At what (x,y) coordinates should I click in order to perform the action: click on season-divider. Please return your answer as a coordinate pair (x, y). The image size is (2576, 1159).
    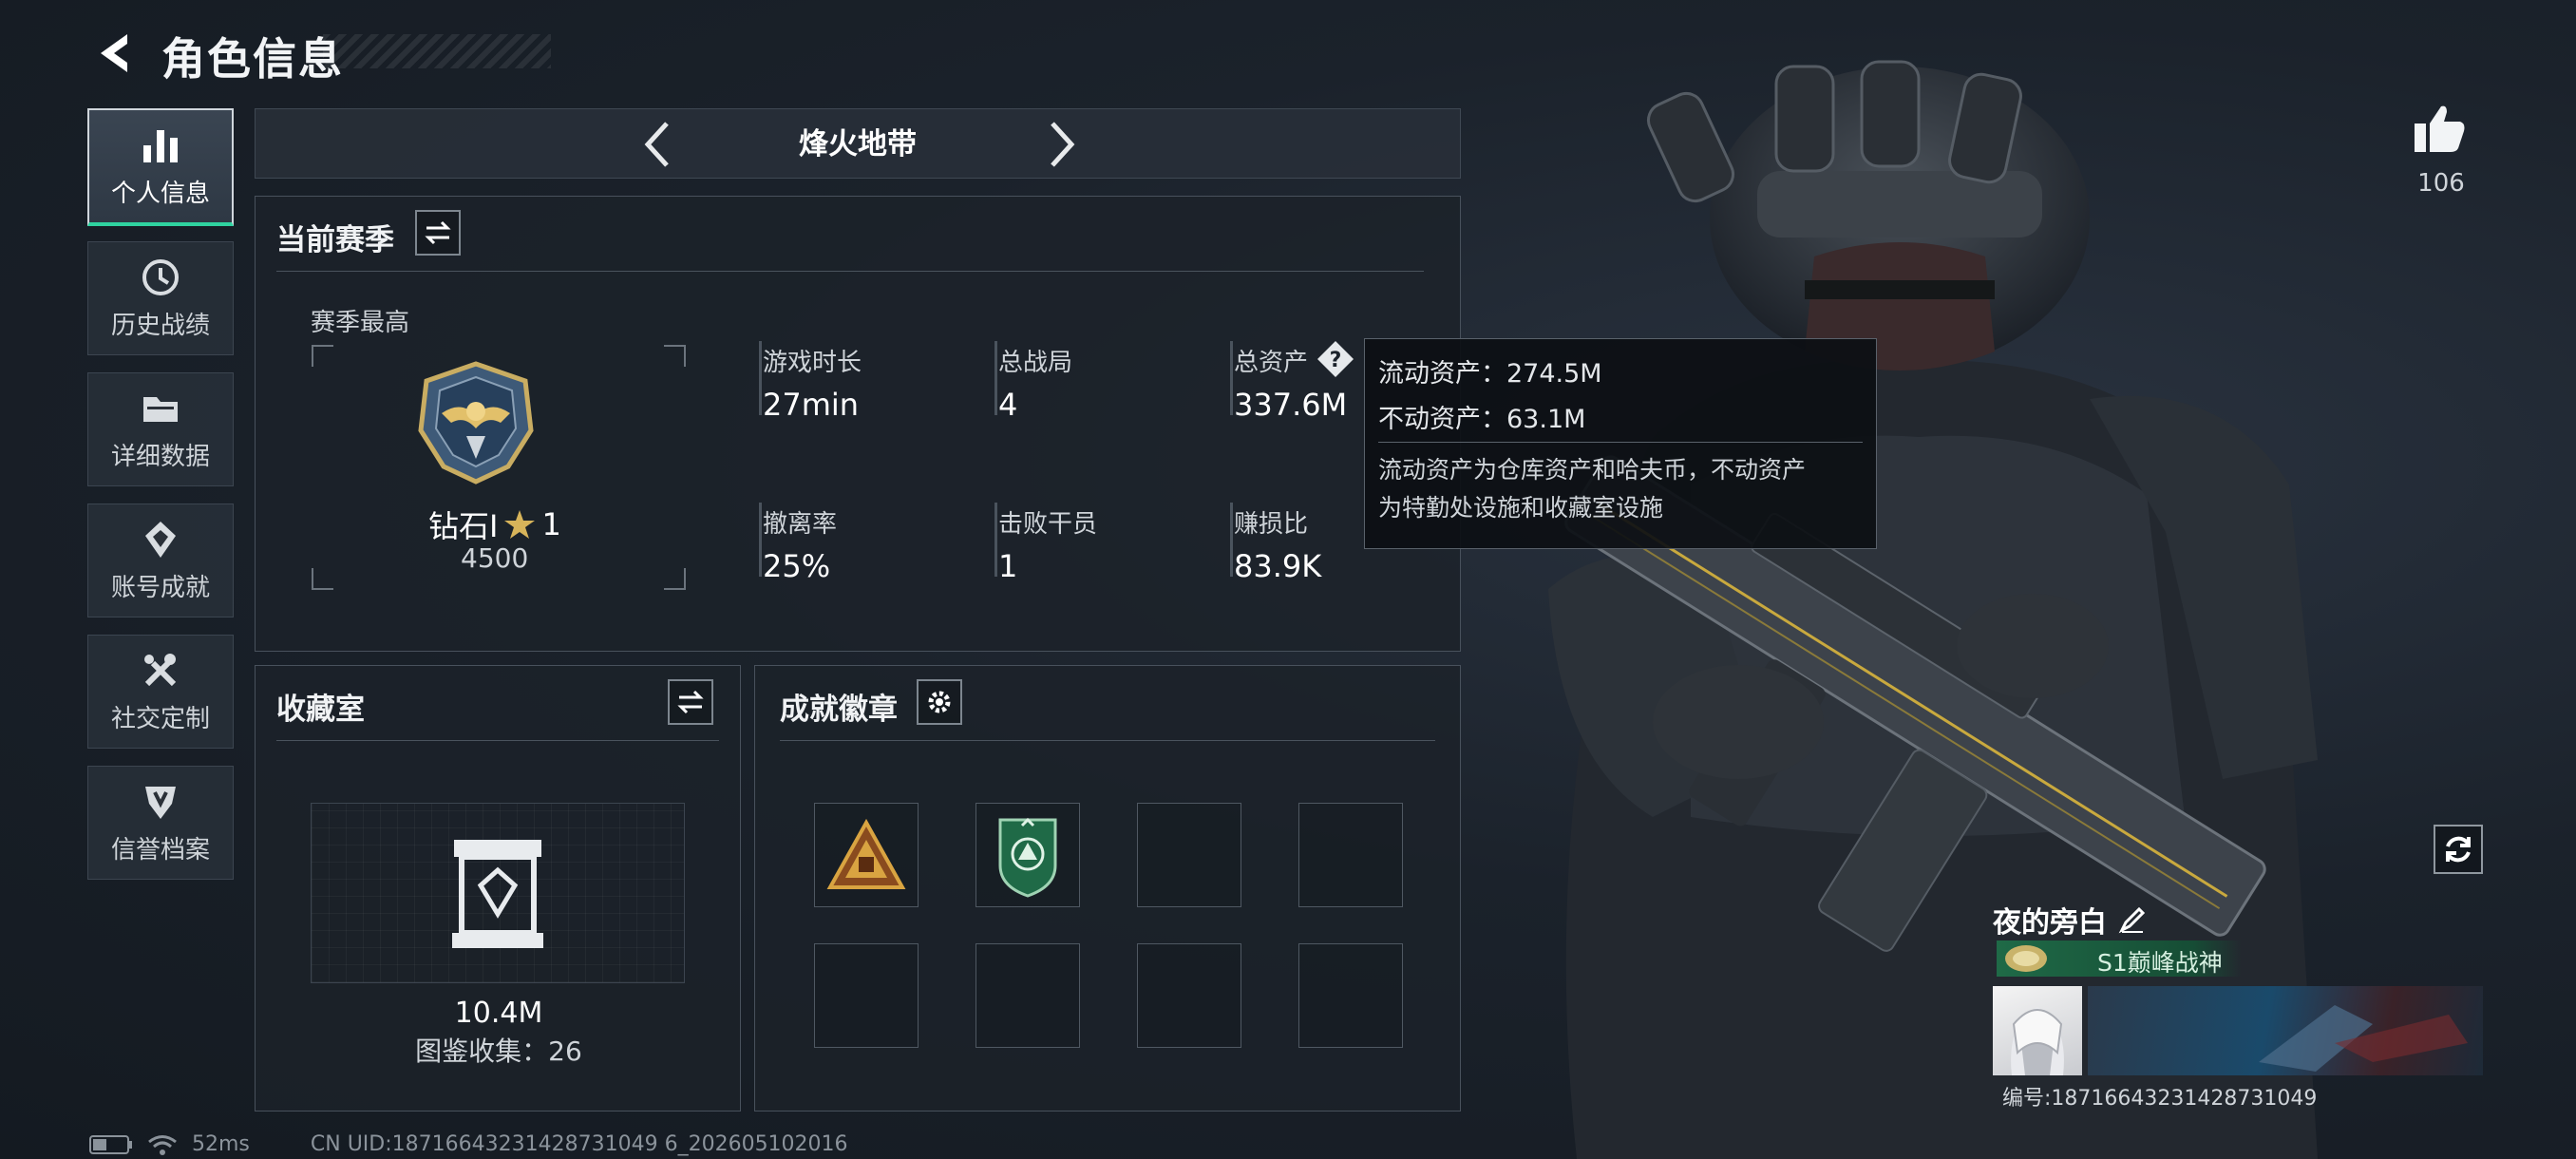
    Looking at the image, I should click on (850, 271).